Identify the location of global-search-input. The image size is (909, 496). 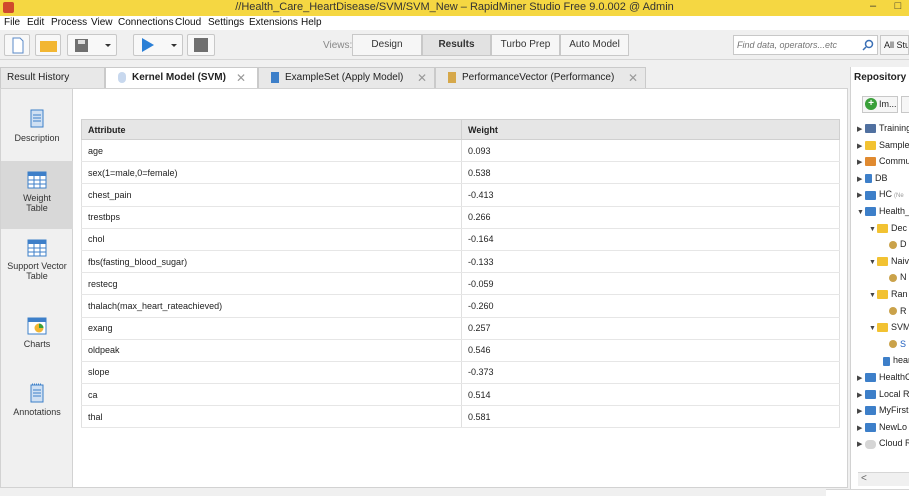
(794, 45).